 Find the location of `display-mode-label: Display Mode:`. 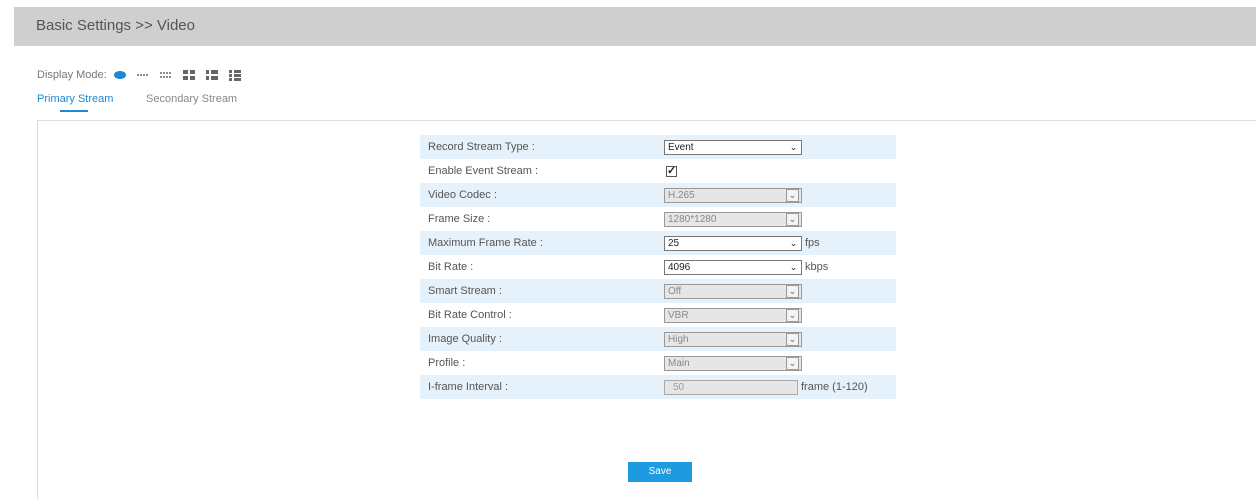

display-mode-label: Display Mode: is located at coordinates (72, 75).